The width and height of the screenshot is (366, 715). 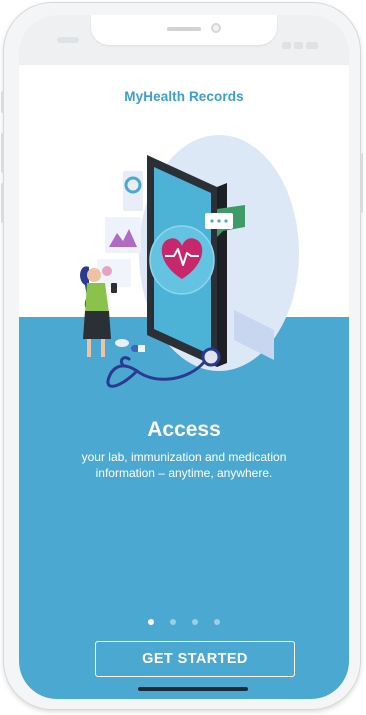 What do you see at coordinates (130, 345) in the screenshot?
I see `pills` at bounding box center [130, 345].